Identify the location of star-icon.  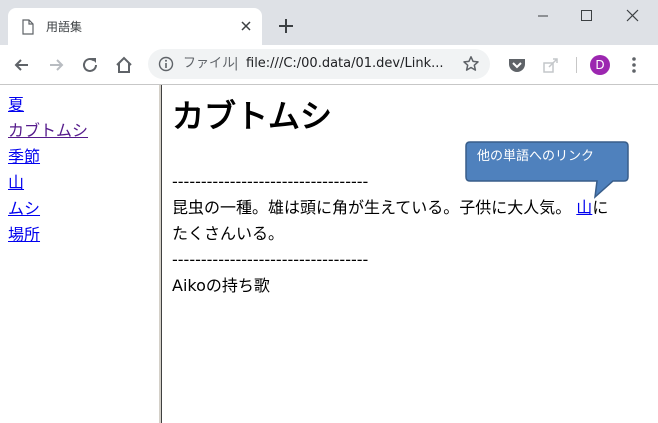
(471, 64).